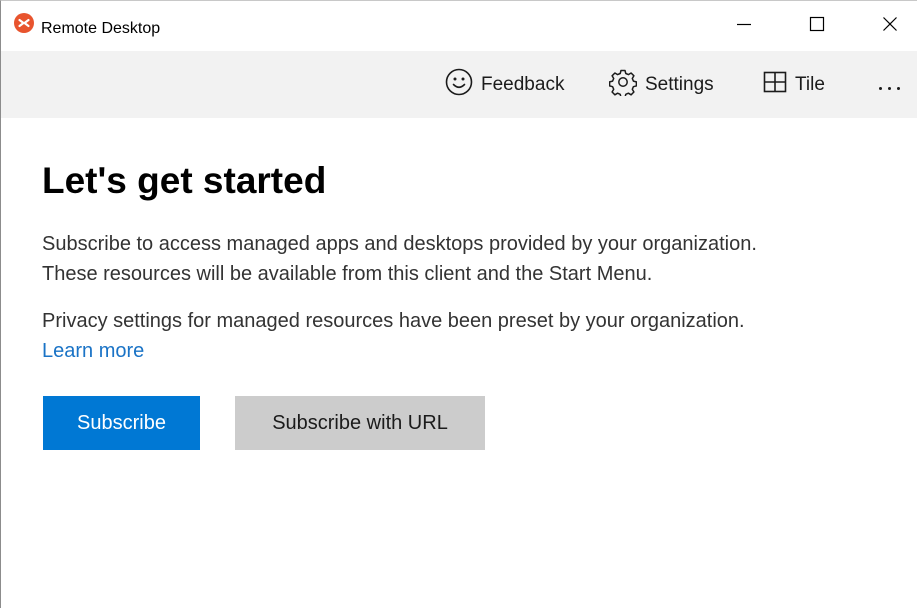  I want to click on tile-label: Tile, so click(810, 84).